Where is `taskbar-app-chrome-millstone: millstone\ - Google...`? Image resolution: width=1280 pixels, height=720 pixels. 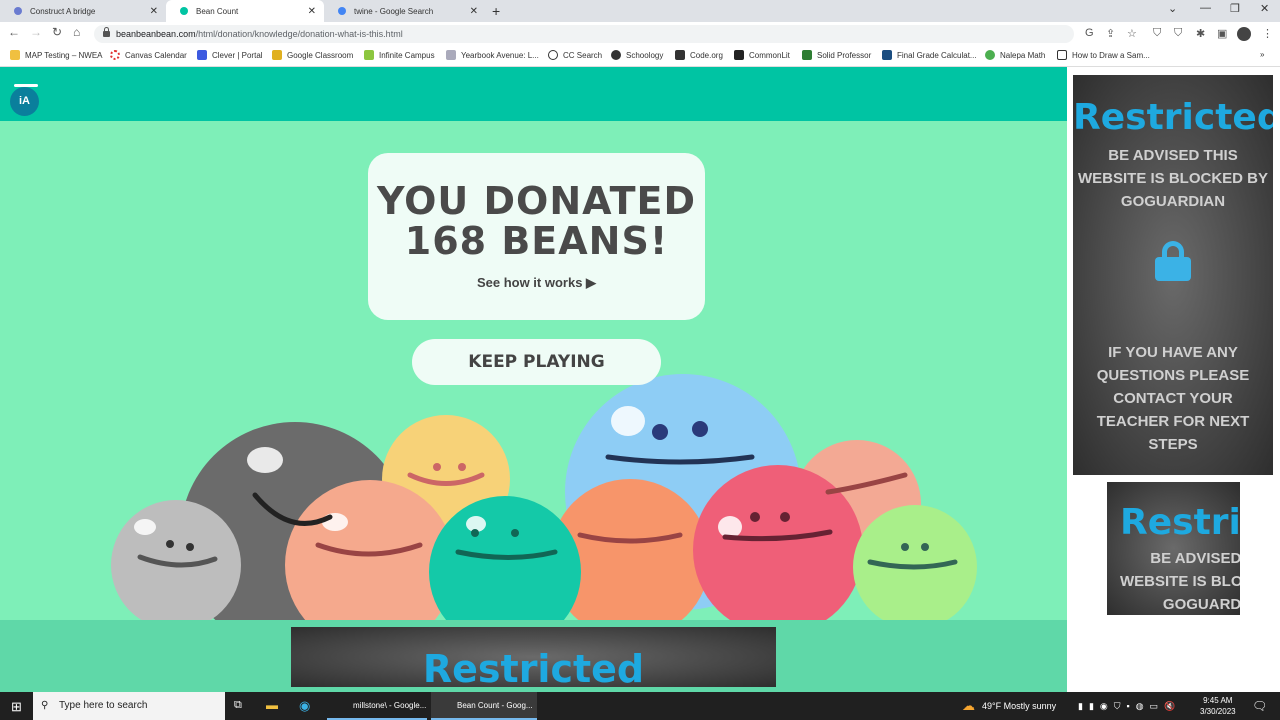
taskbar-app-chrome-millstone: millstone\ - Google... is located at coordinates (377, 706).